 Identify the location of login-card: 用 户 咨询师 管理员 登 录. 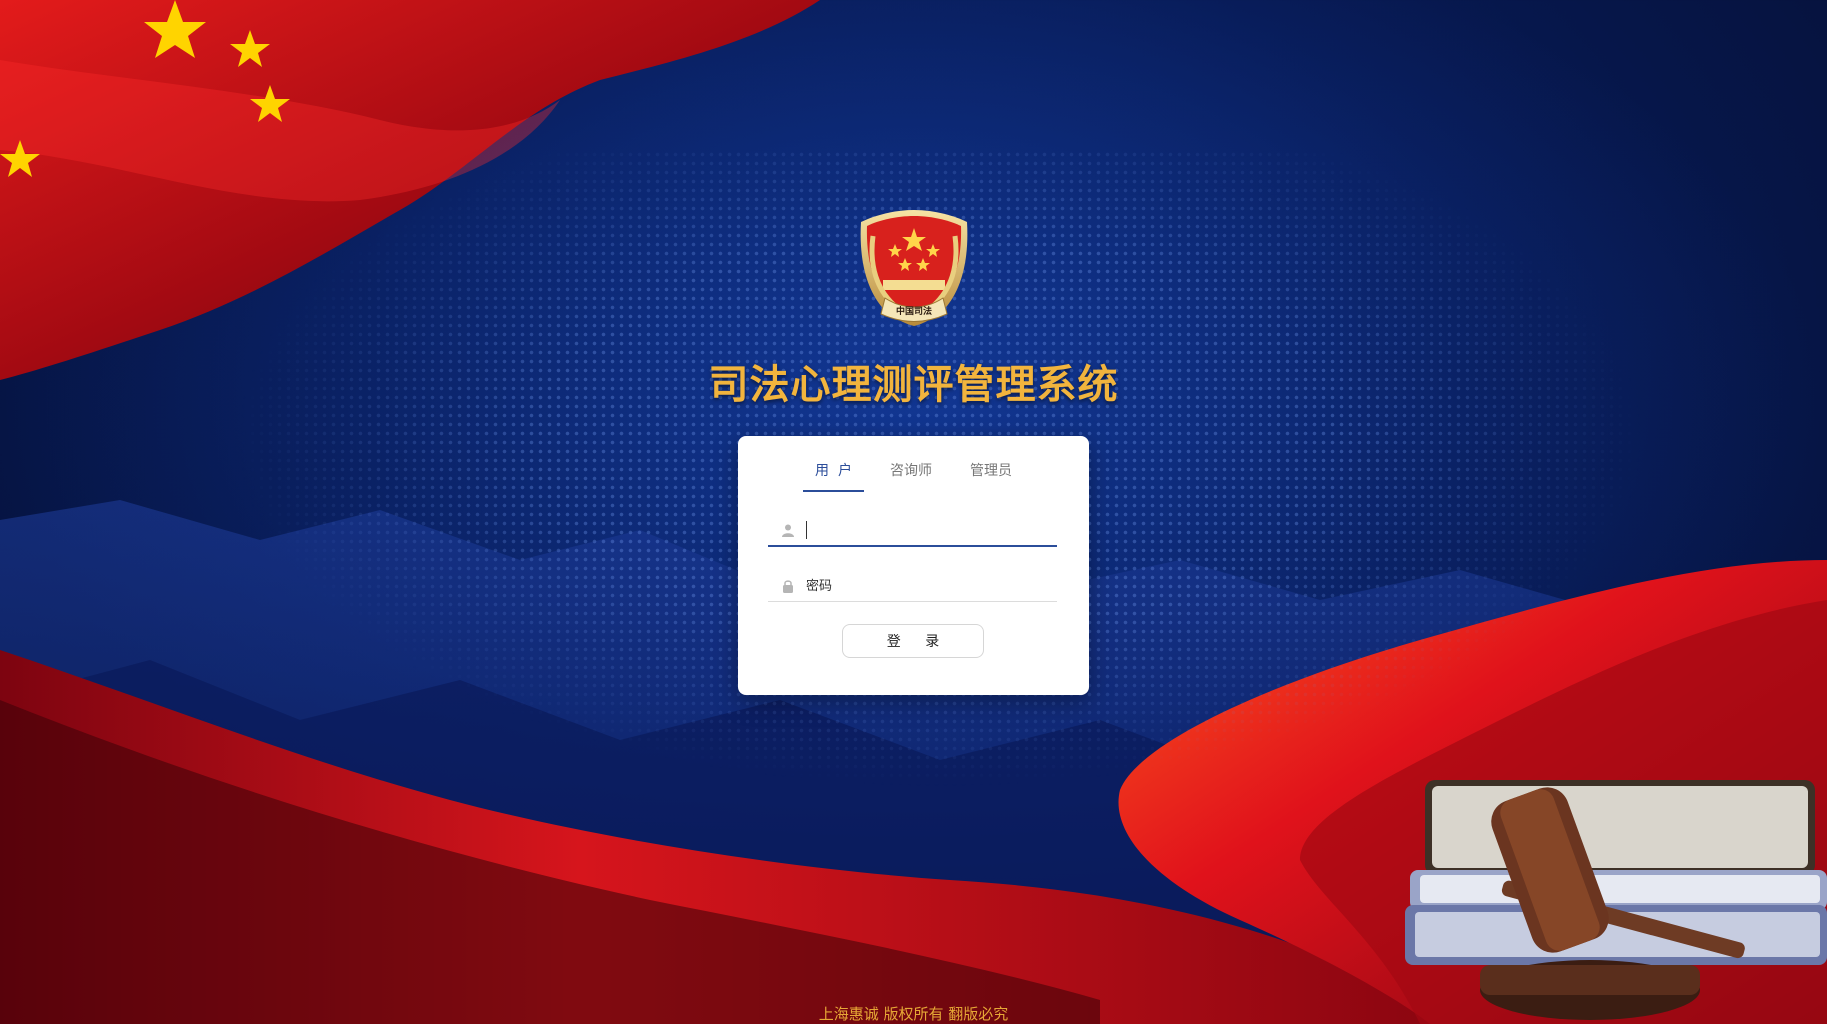
(913, 565).